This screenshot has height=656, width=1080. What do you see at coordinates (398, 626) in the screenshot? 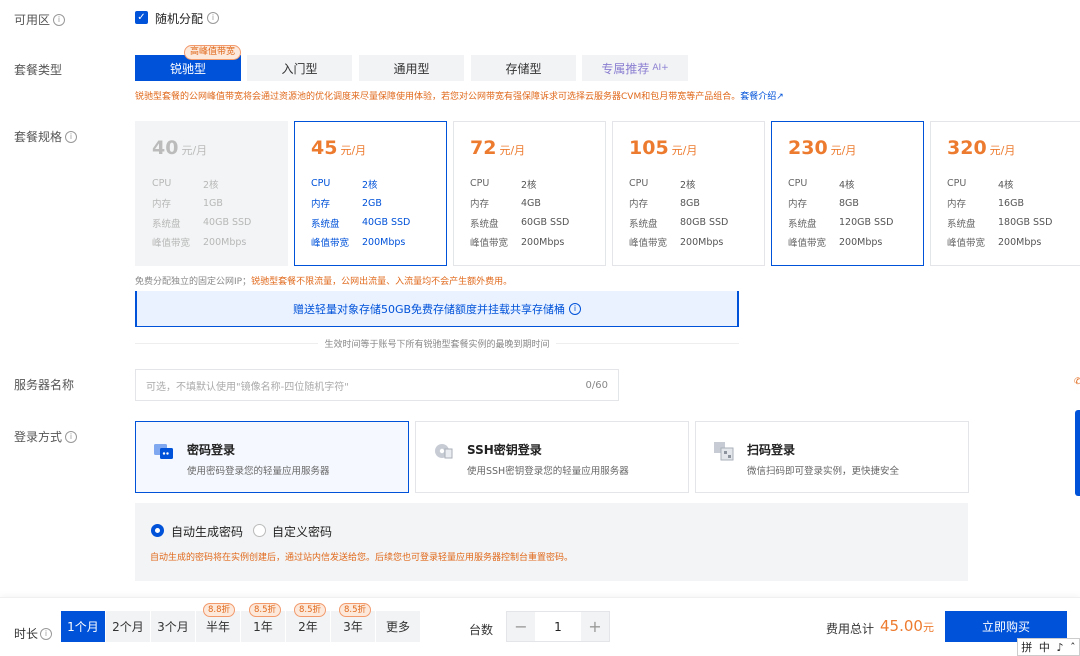
I see `duration-more: 更多` at bounding box center [398, 626].